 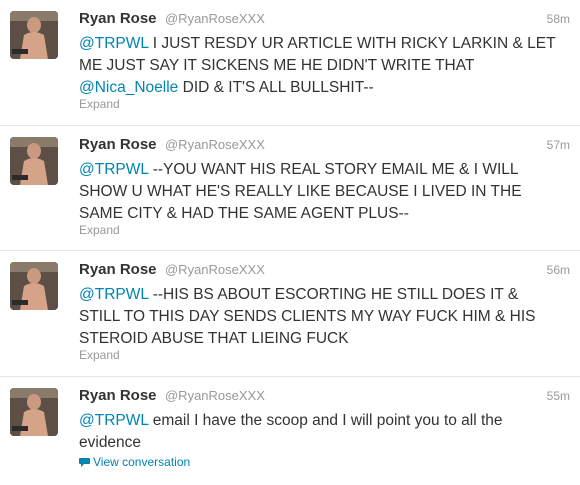 What do you see at coordinates (558, 19) in the screenshot?
I see `timestamp: 58m` at bounding box center [558, 19].